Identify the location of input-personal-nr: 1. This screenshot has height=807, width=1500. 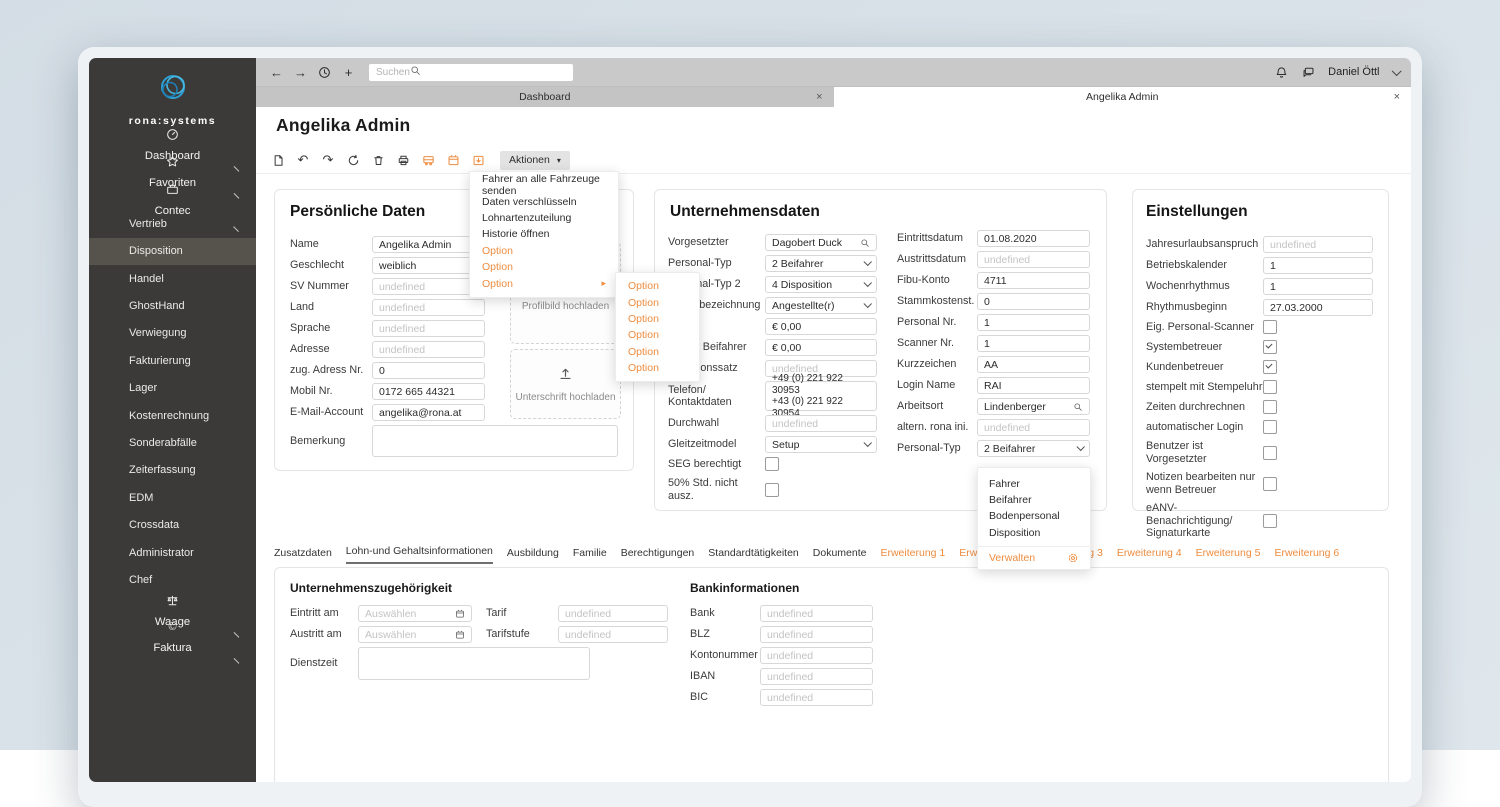
(1033, 322).